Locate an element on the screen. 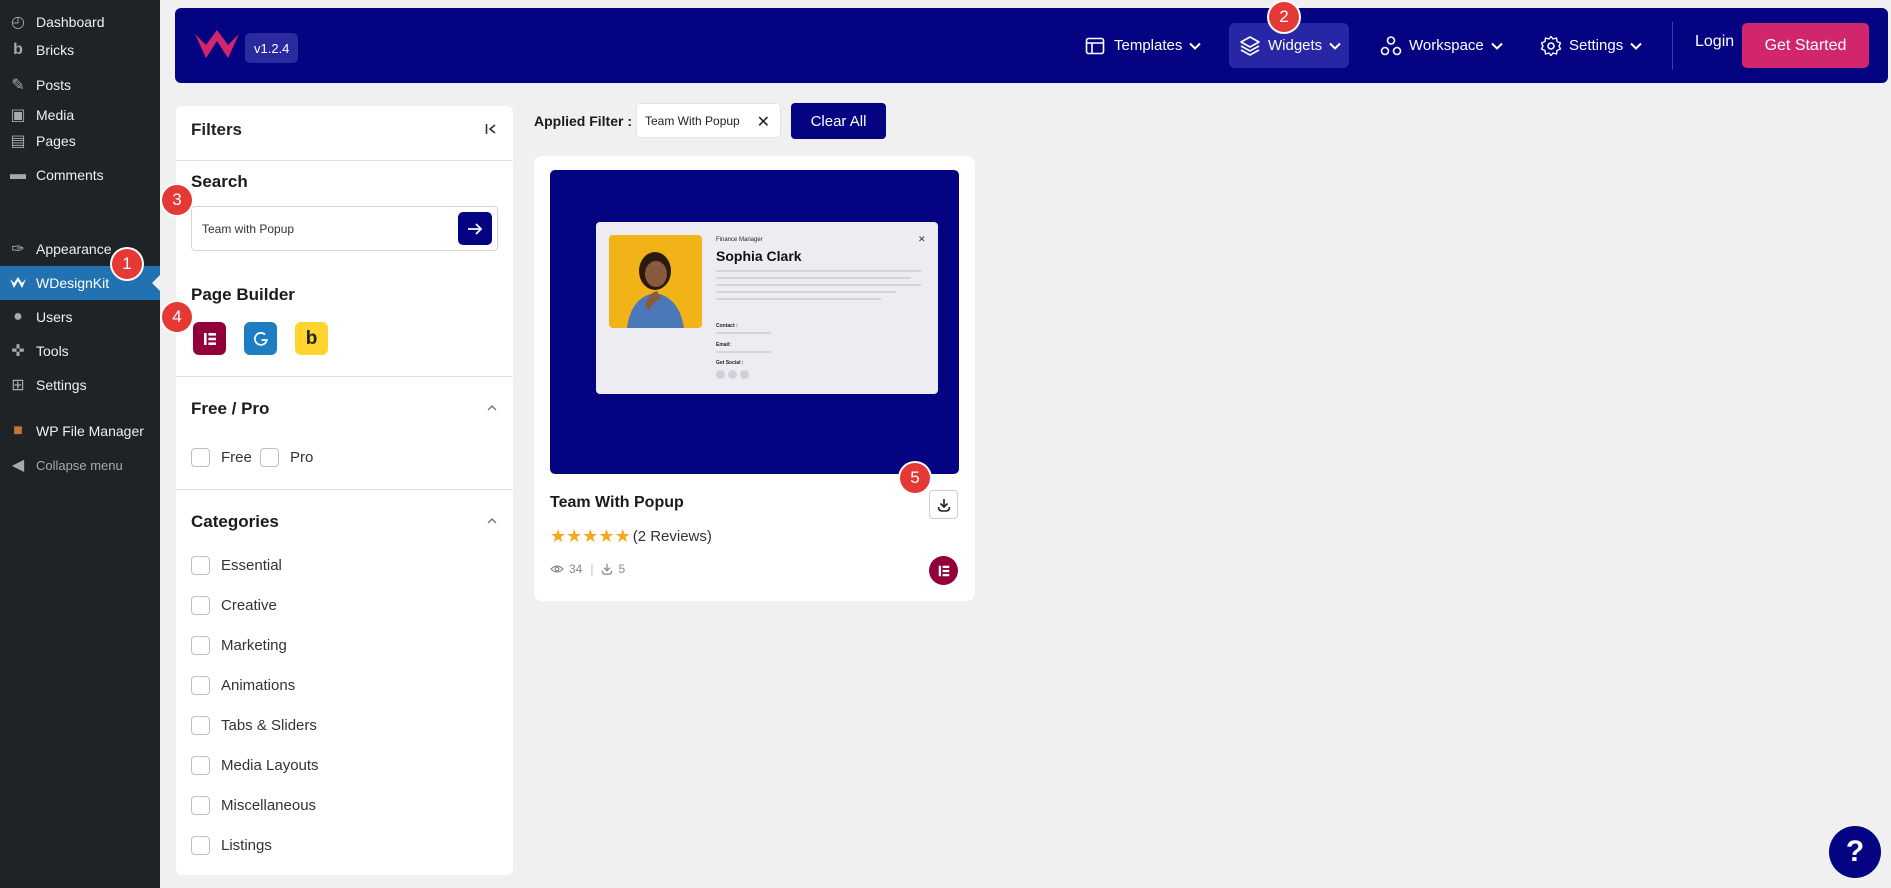  wp-menu-label: Posts is located at coordinates (54, 85).